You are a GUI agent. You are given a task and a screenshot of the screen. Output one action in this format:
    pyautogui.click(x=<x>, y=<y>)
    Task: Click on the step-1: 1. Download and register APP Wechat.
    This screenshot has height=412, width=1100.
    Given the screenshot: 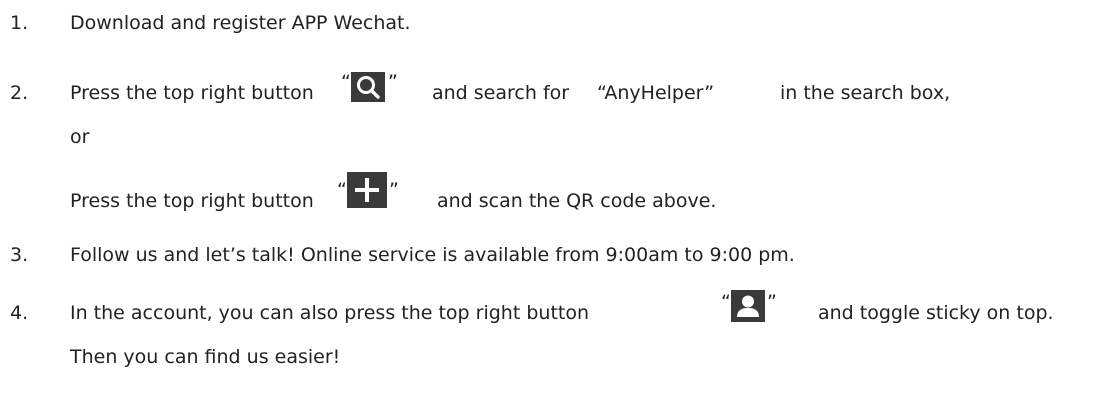 What is the action you would take?
    pyautogui.click(x=550, y=24)
    